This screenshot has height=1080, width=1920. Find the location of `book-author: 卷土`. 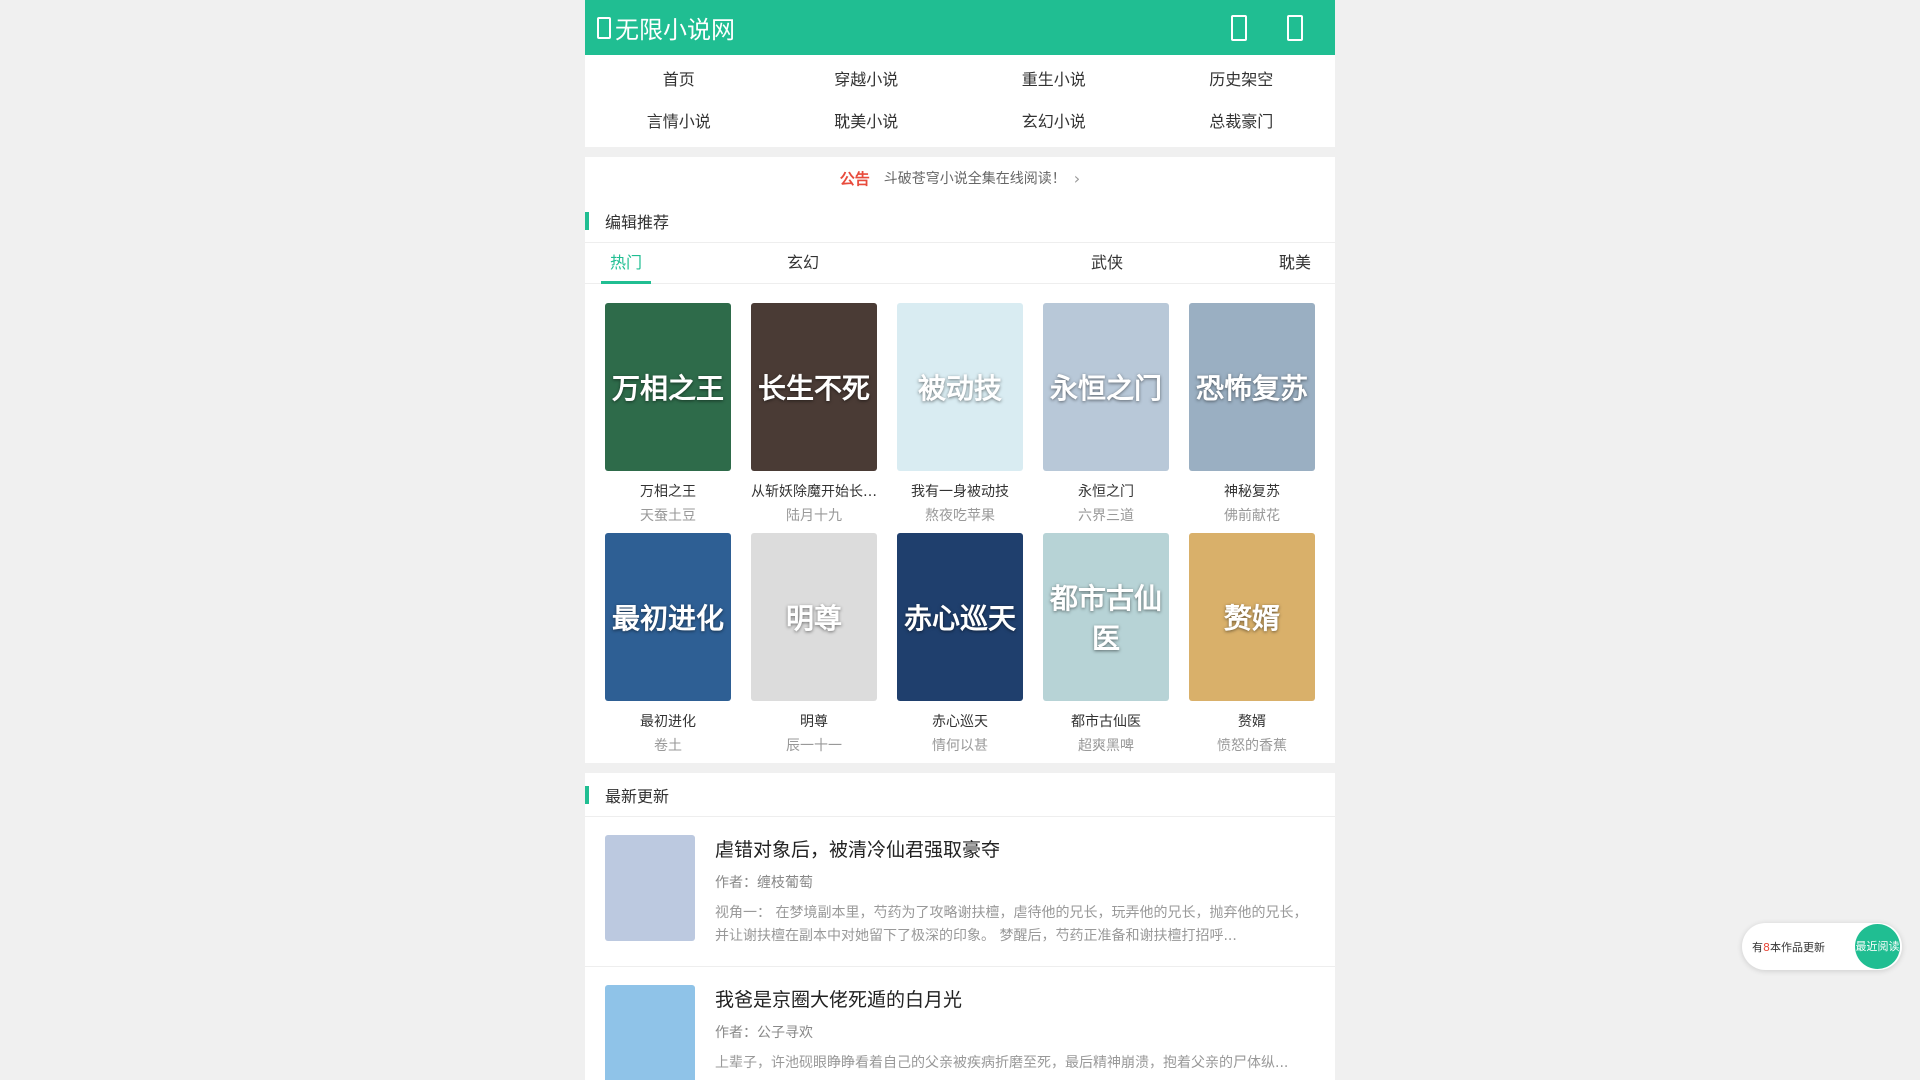

book-author: 卷土 is located at coordinates (668, 746).